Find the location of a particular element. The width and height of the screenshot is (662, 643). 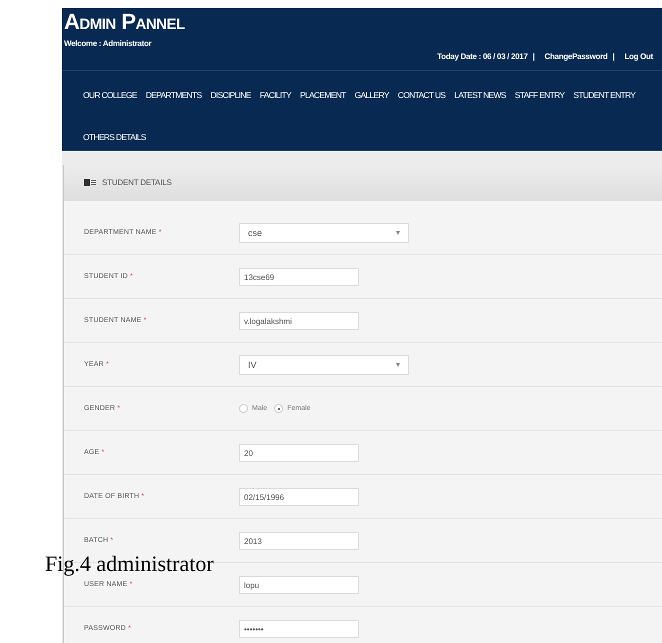

app-title: Admin Pannel is located at coordinates (124, 22).